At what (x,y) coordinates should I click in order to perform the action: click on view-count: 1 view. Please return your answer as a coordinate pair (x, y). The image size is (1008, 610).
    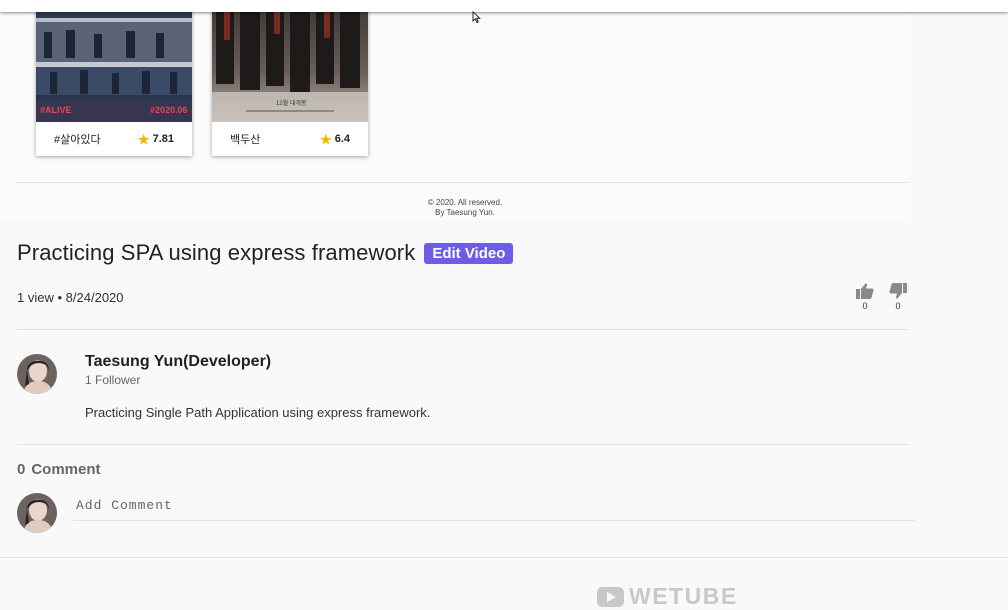
    Looking at the image, I should click on (35, 297).